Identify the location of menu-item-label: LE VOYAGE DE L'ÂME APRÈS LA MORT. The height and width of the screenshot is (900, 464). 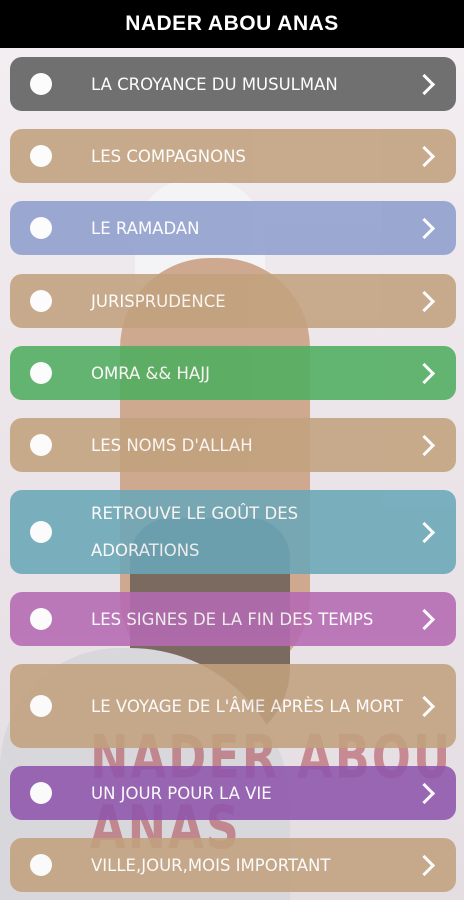
(247, 706).